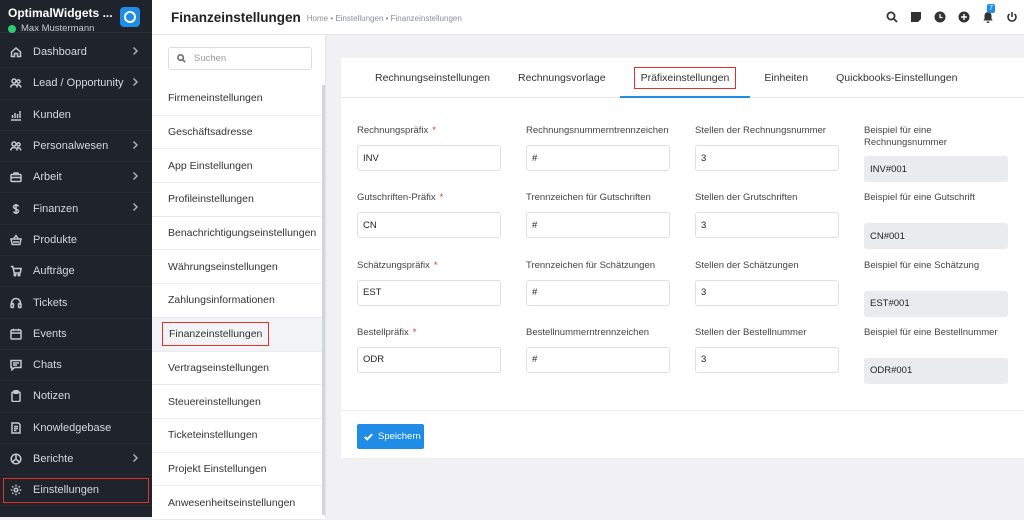 The image size is (1024, 520). What do you see at coordinates (238, 233) in the screenshot?
I see `settings-menu-item: Benachrichtigungseinstellungen` at bounding box center [238, 233].